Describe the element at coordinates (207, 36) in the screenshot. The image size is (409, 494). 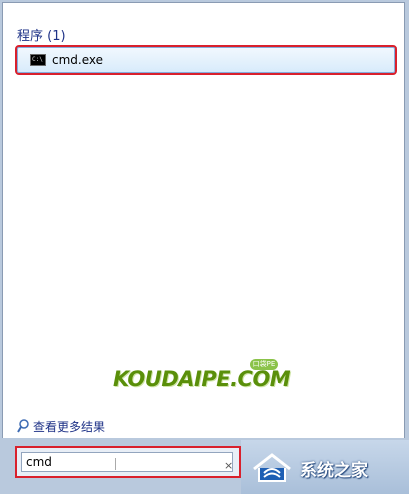
I see `results-group-header: 程序 (1)` at that location.